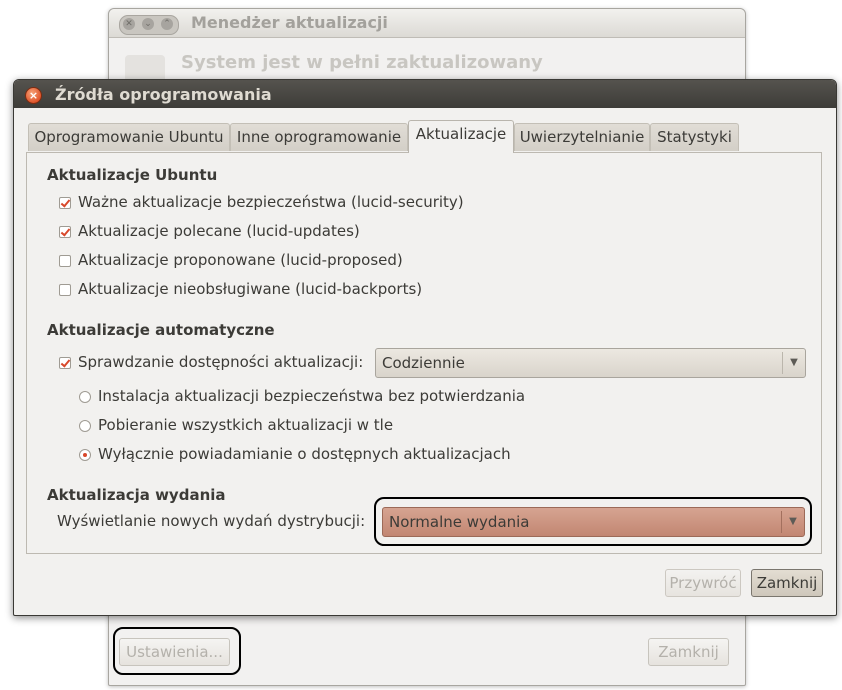 The height and width of the screenshot is (690, 842). Describe the element at coordinates (85, 426) in the screenshot. I see `download-background-radio` at that location.